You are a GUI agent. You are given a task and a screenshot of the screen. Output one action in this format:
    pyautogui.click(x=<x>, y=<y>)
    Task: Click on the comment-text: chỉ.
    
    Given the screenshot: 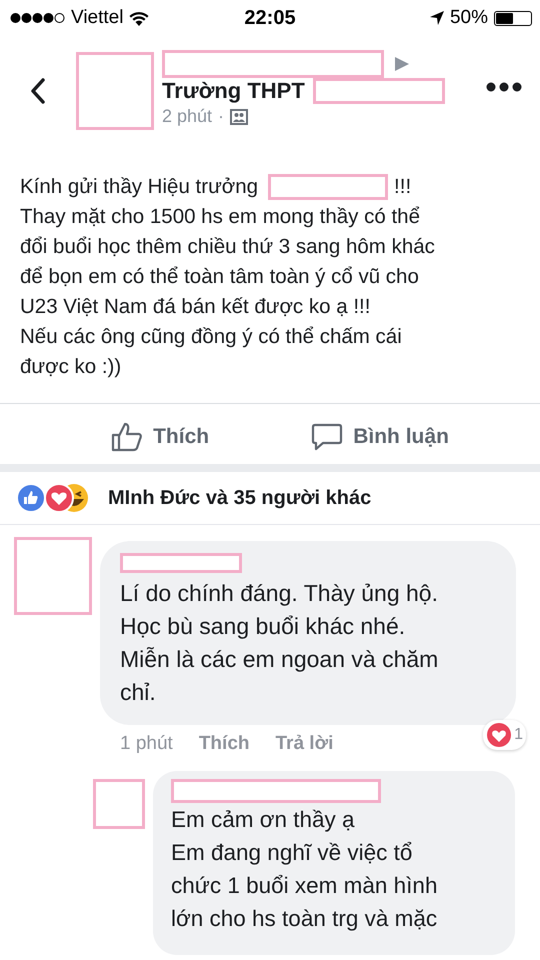 What is the action you would take?
    pyautogui.click(x=138, y=692)
    